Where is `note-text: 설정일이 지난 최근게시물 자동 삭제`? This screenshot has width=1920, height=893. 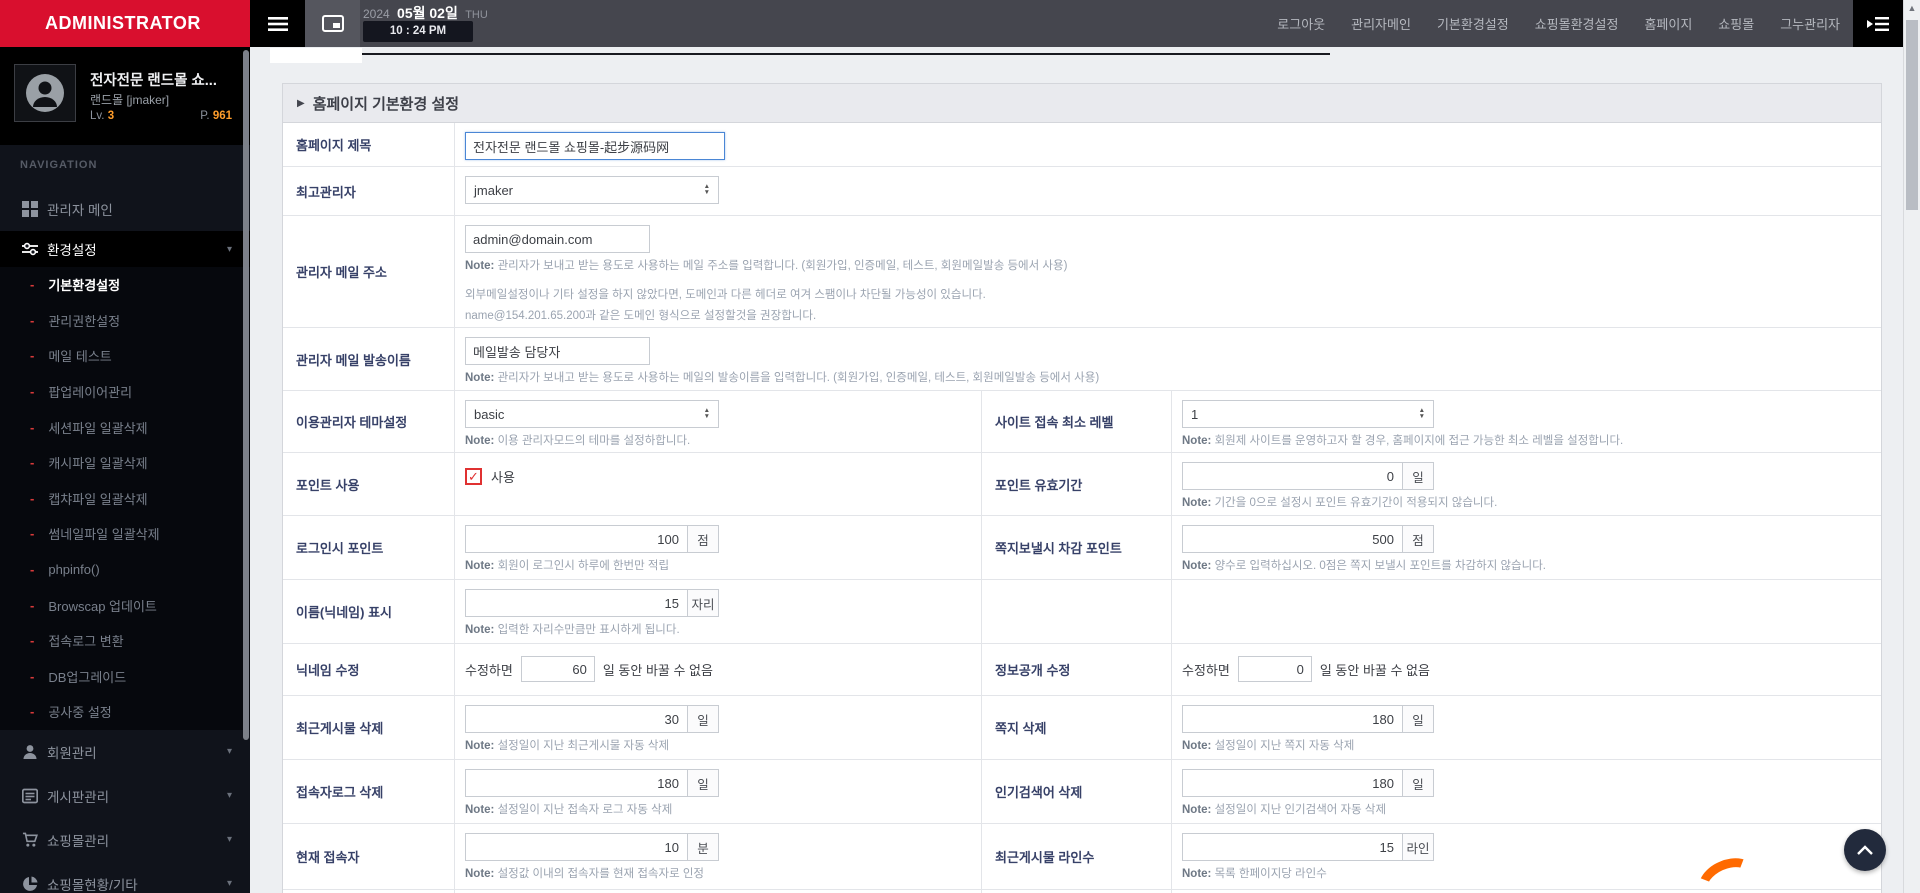 note-text: 설정일이 지난 최근게시물 자동 삭제 is located at coordinates (583, 746).